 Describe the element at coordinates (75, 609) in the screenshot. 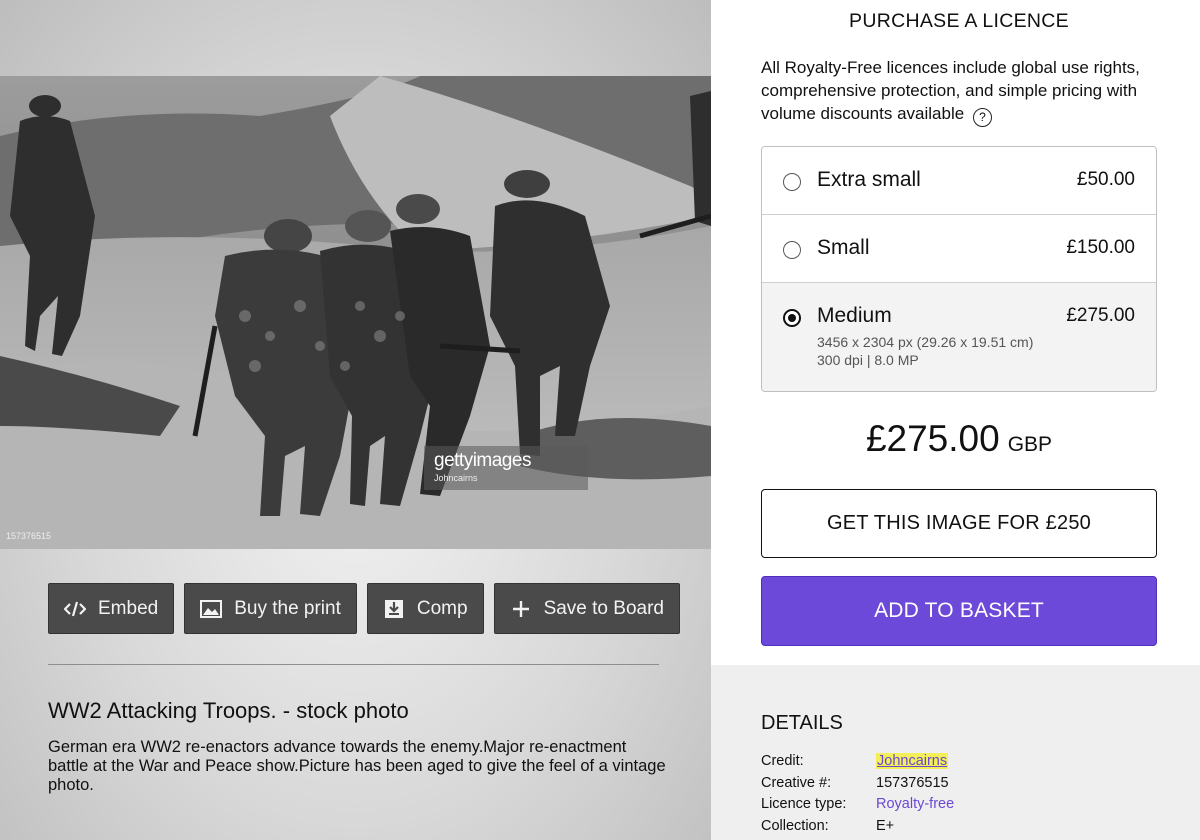

I see `code-icon` at that location.